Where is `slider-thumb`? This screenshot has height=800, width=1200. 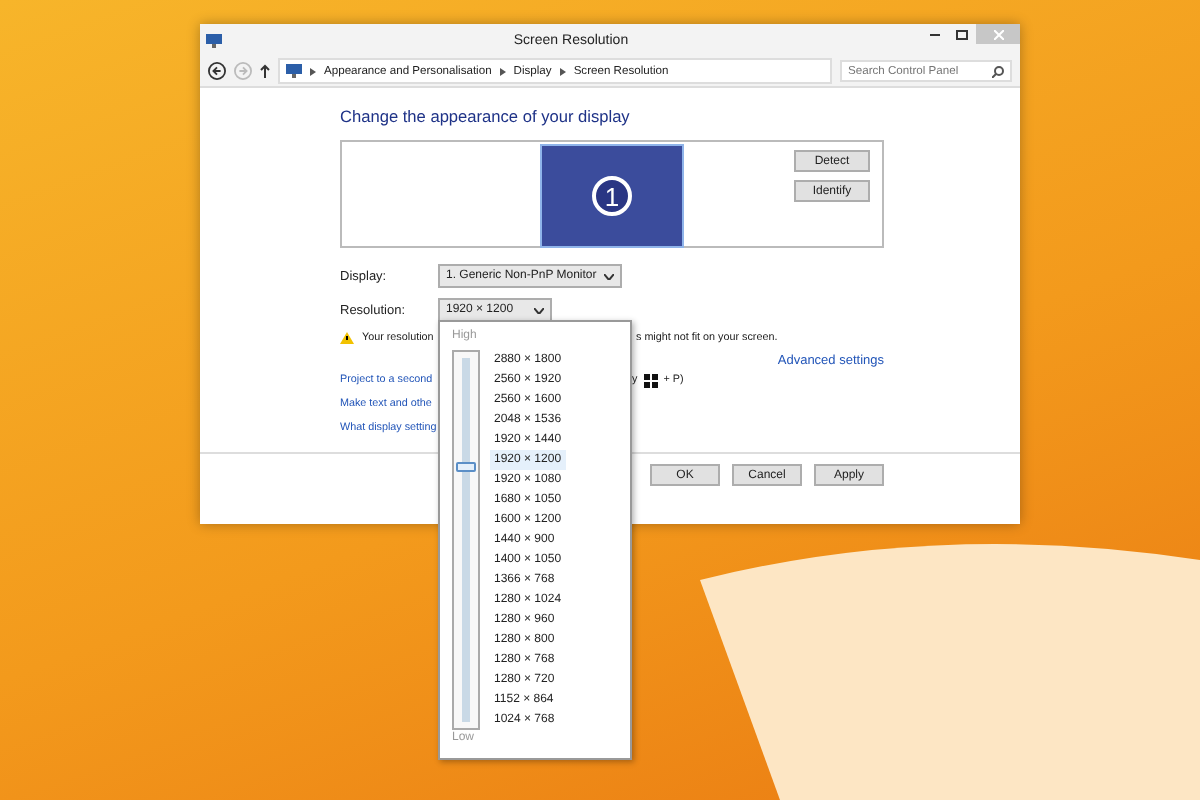 slider-thumb is located at coordinates (466, 467).